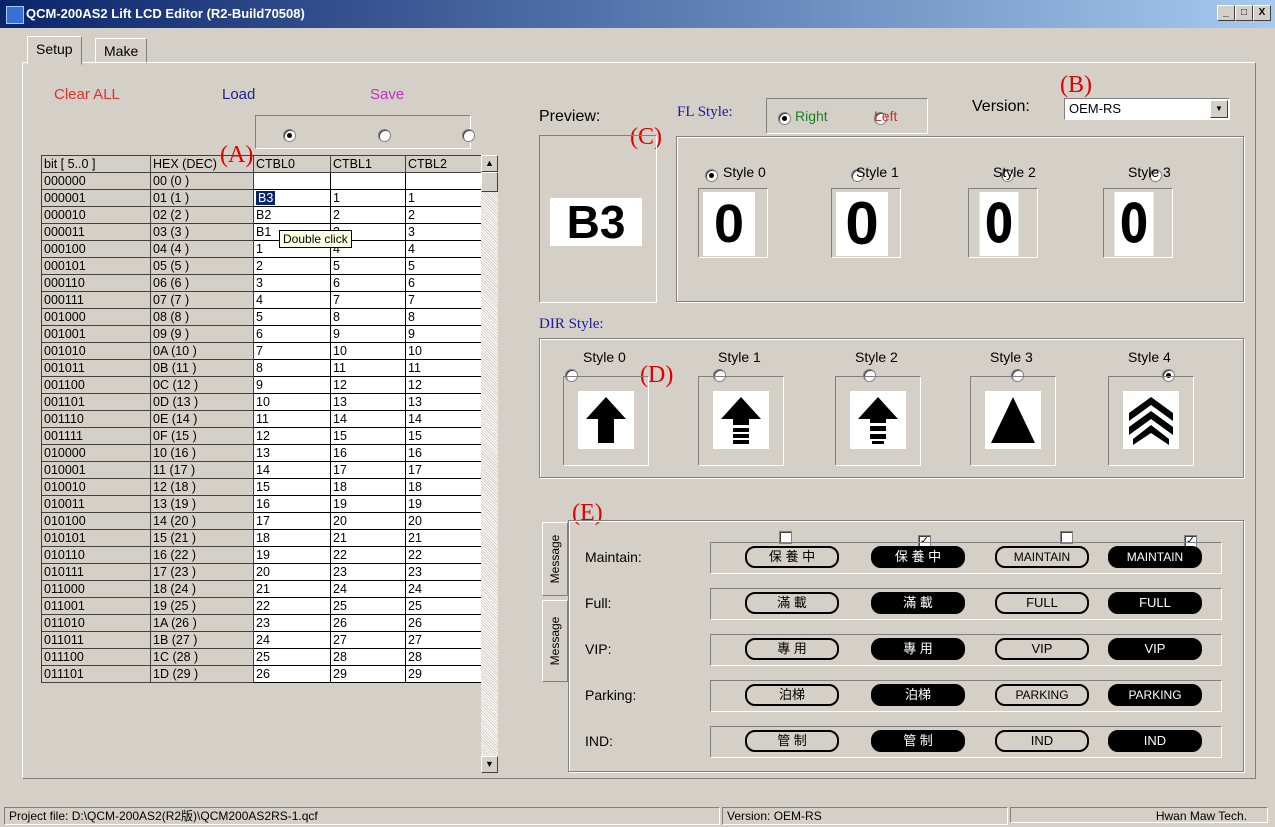 The image size is (1275, 827). I want to click on cell-ctbl2: 23, so click(445, 572).